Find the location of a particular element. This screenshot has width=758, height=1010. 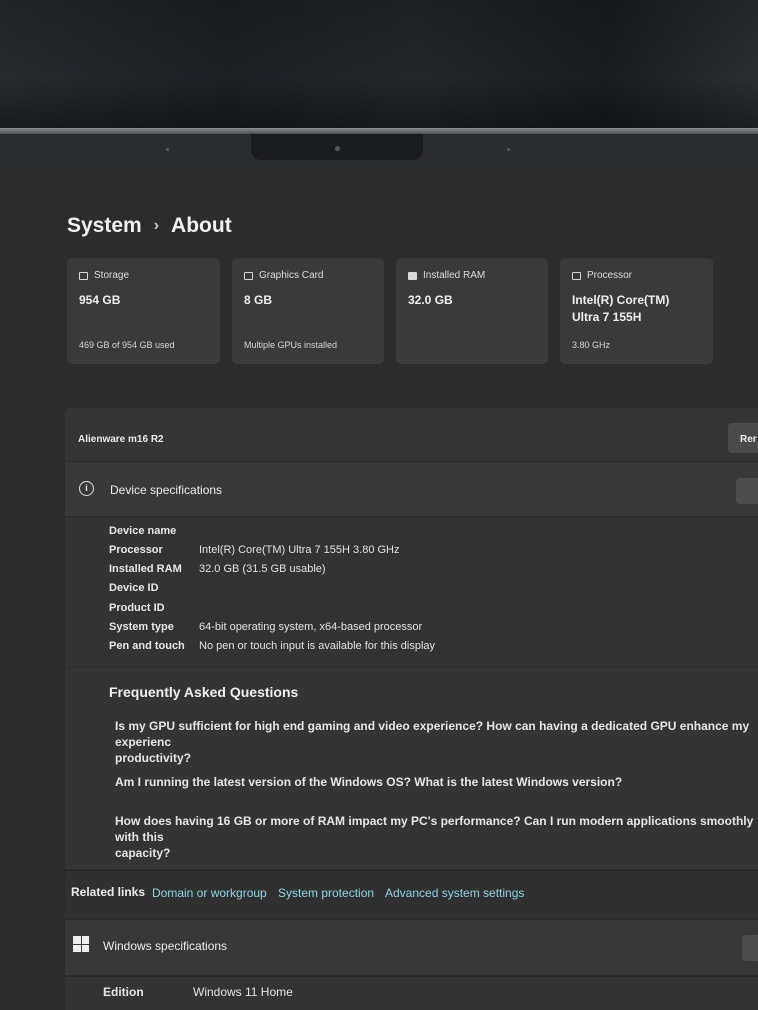

windows-specifications-header: Windows specifications is located at coordinates (411, 947).